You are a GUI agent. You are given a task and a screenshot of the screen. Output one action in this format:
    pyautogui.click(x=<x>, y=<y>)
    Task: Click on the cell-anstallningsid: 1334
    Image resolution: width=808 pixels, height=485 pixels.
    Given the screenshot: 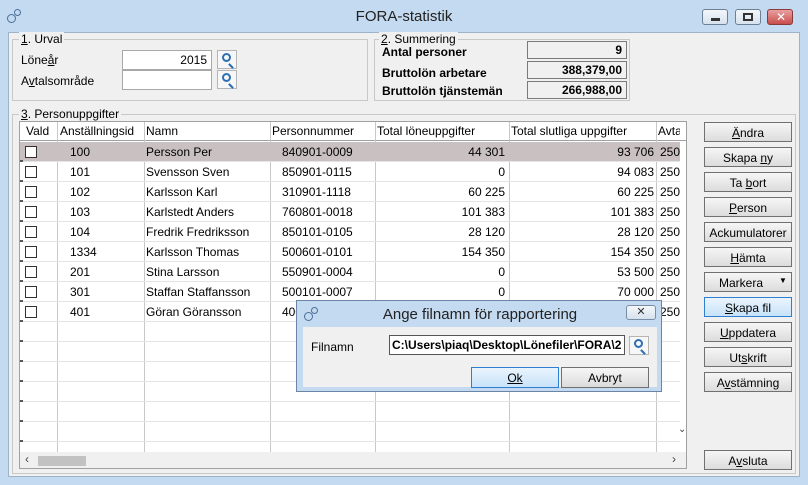 What is the action you would take?
    pyautogui.click(x=83, y=252)
    